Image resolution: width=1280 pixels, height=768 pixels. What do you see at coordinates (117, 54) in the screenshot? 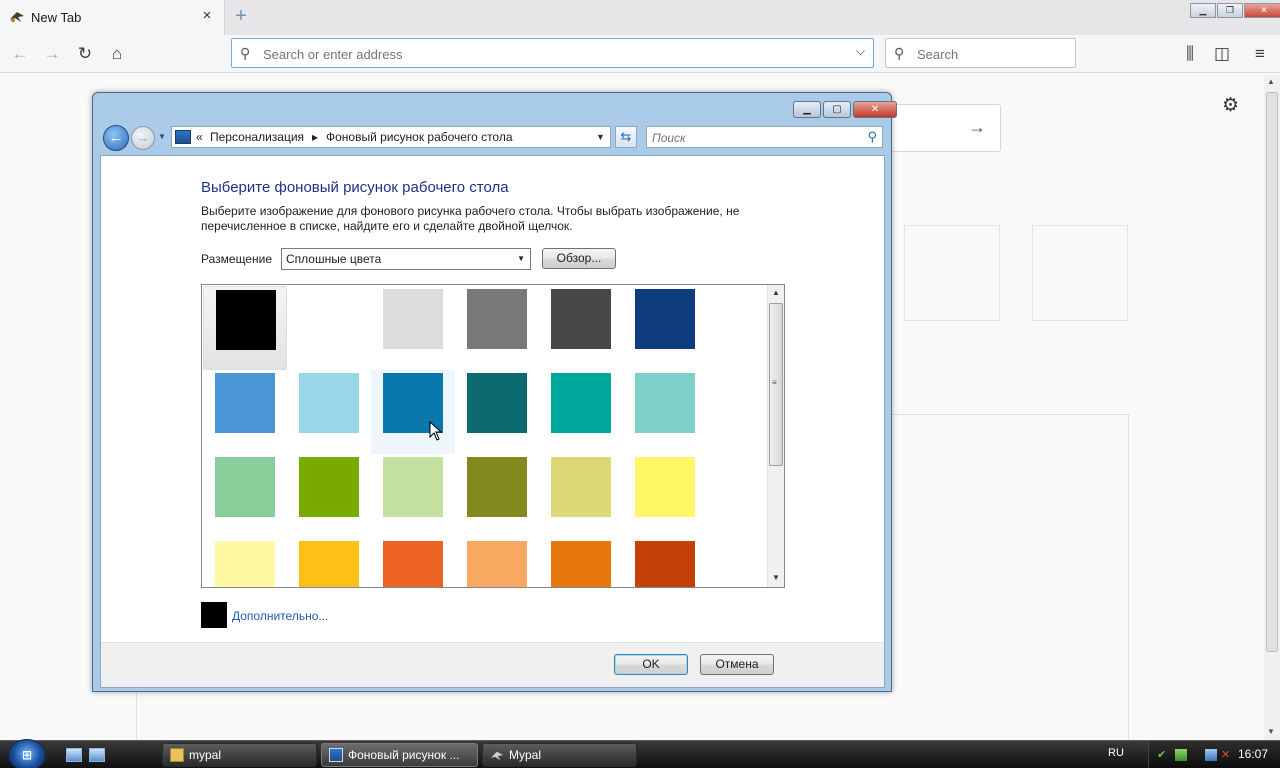
I see `home-icon: ⌂` at bounding box center [117, 54].